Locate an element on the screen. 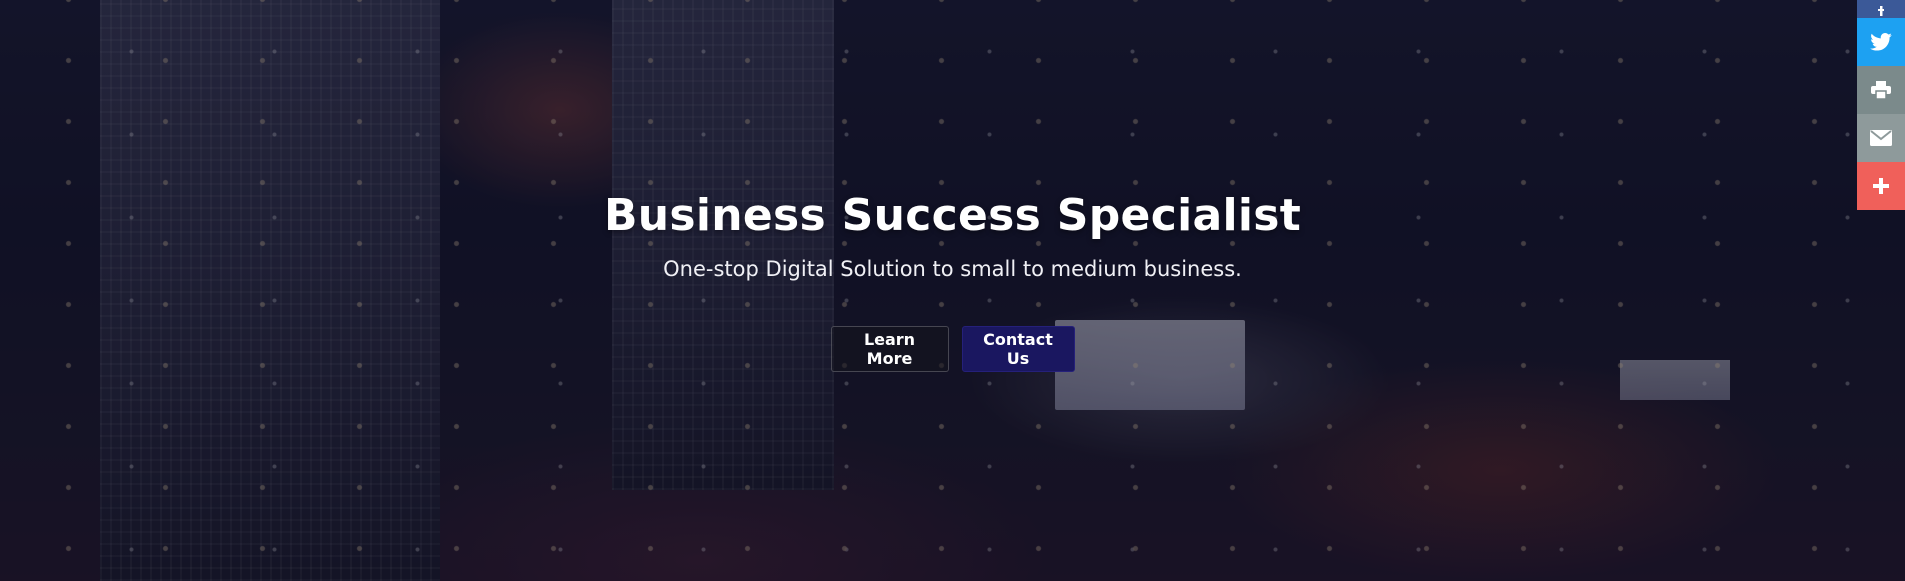 The height and width of the screenshot is (581, 1905). twitter-icon is located at coordinates (1881, 42).